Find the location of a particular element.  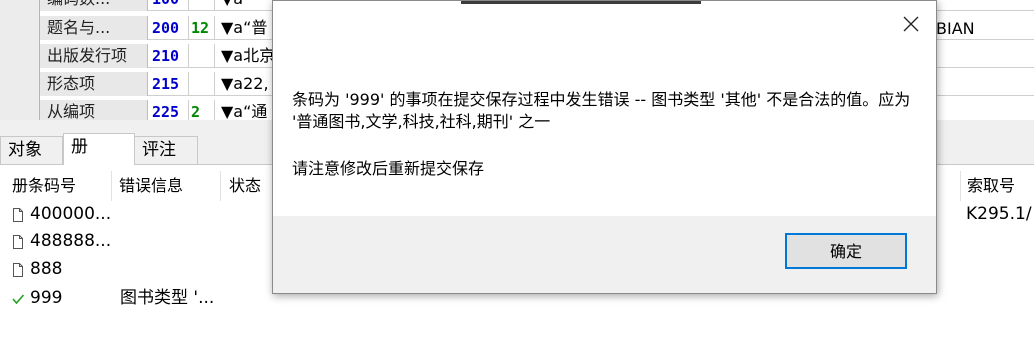

marc-field-name: 形态项 is located at coordinates (94, 84).